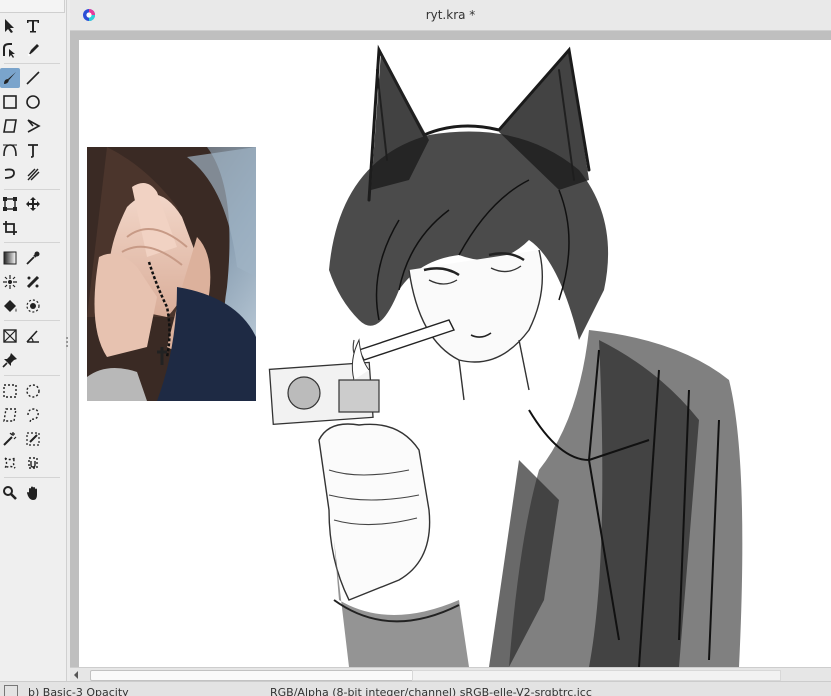  I want to click on crop-tool, so click(10, 228).